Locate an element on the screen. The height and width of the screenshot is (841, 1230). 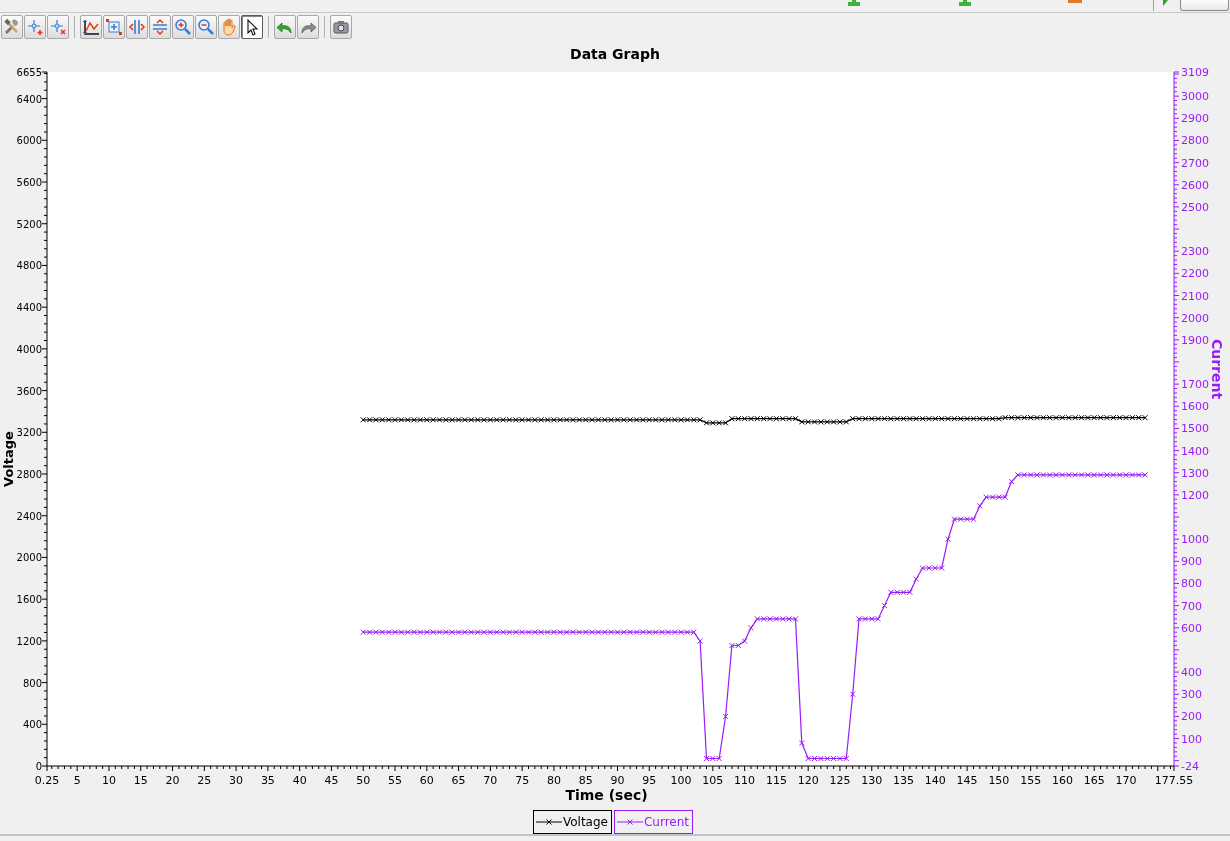
axis-tick-label: 6655 is located at coordinates (29, 72).